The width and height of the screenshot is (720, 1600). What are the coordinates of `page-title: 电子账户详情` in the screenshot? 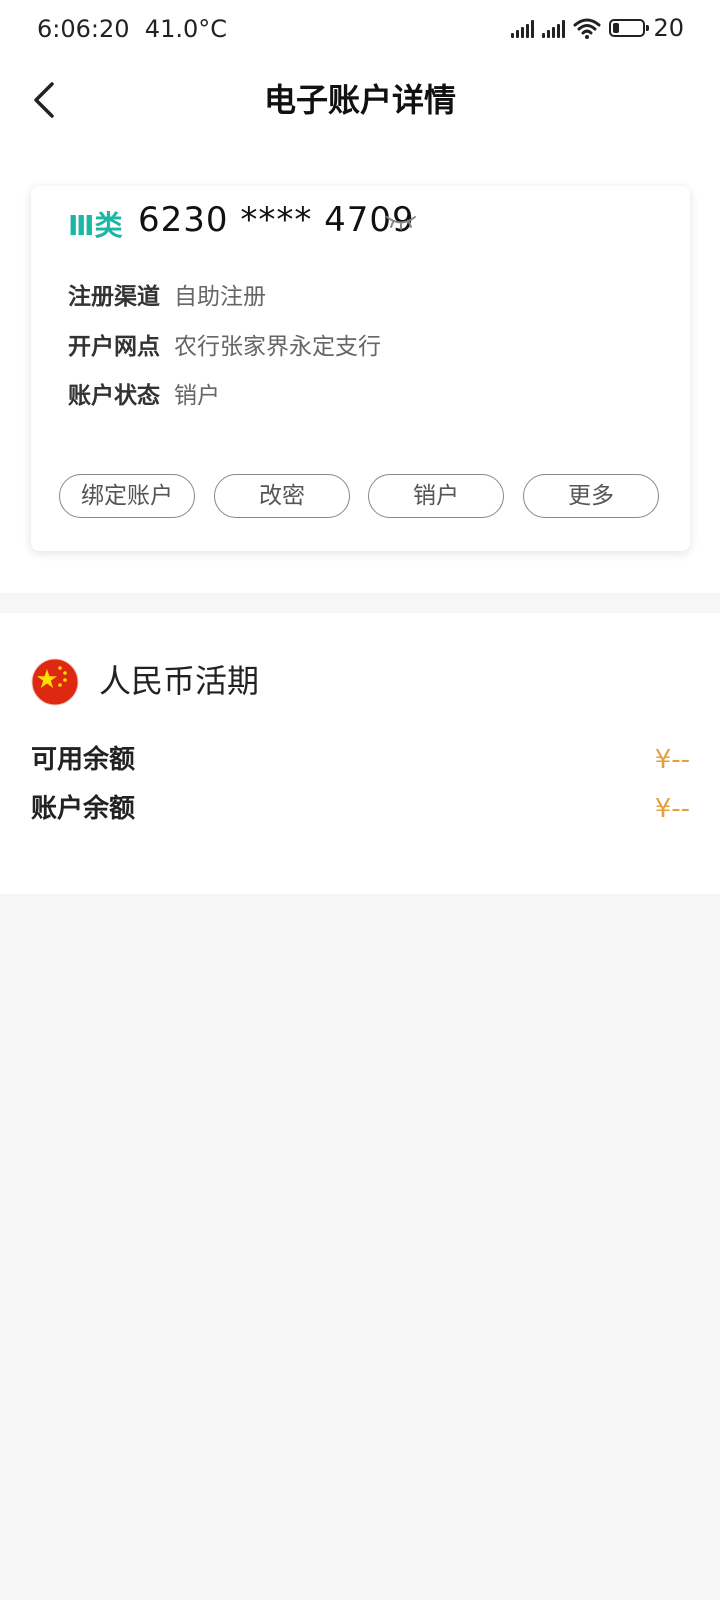 It's located at (359, 100).